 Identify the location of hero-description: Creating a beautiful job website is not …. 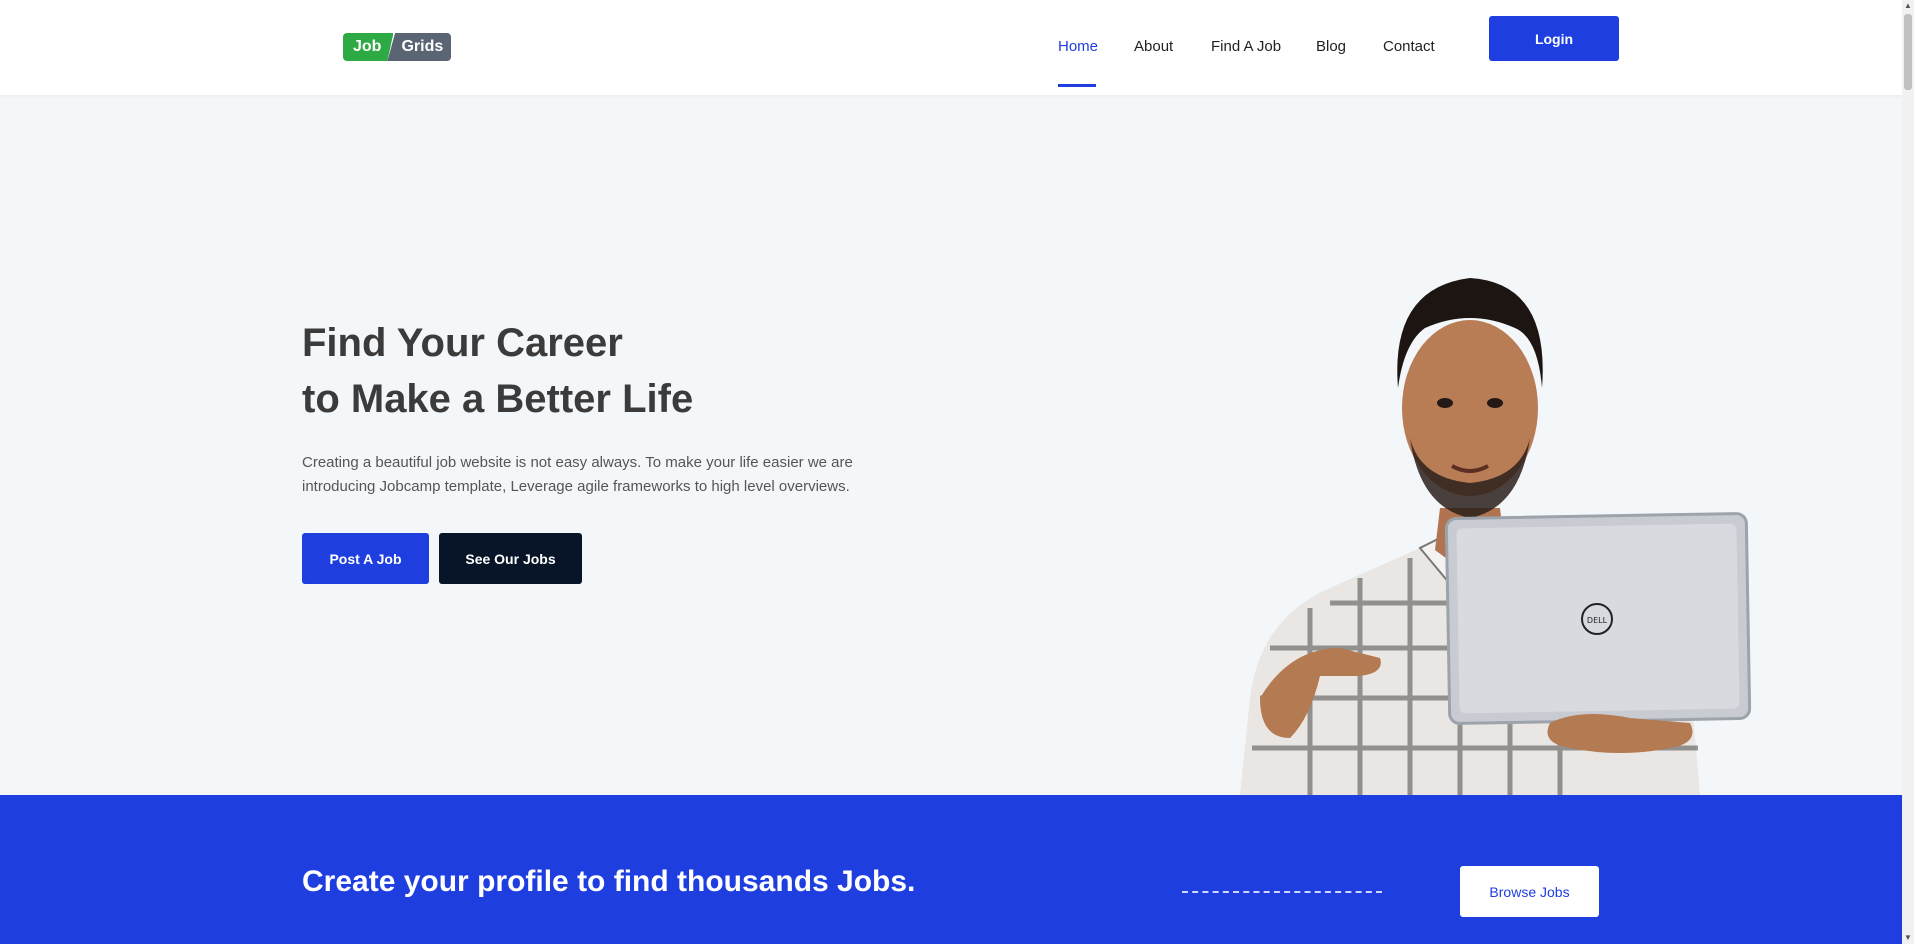
(577, 474).